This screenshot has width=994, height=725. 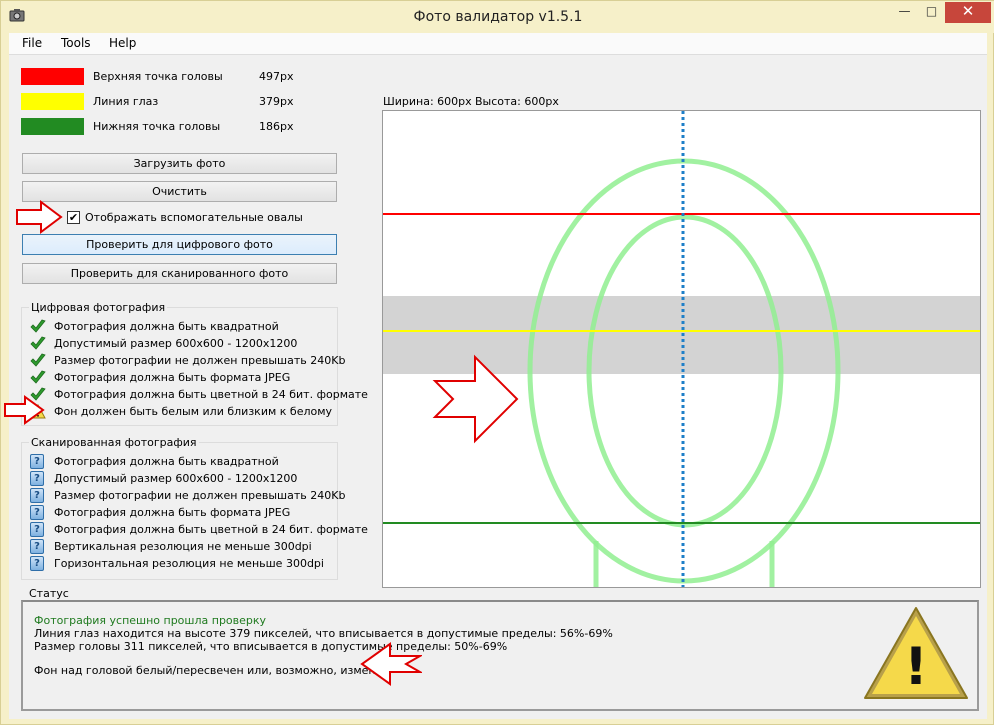 I want to click on maximize-button: □, so click(x=931, y=12).